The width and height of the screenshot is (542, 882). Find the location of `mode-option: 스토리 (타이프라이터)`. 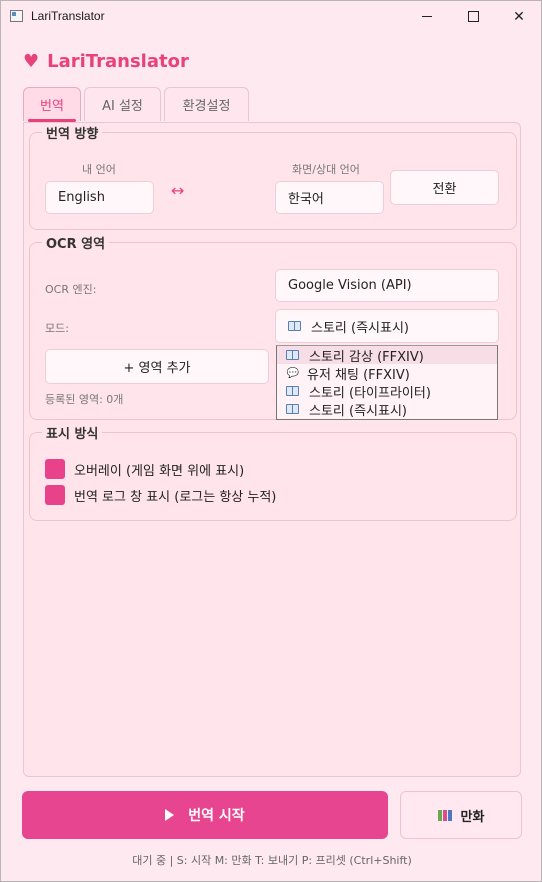

mode-option: 스토리 (타이프라이터) is located at coordinates (387, 391).